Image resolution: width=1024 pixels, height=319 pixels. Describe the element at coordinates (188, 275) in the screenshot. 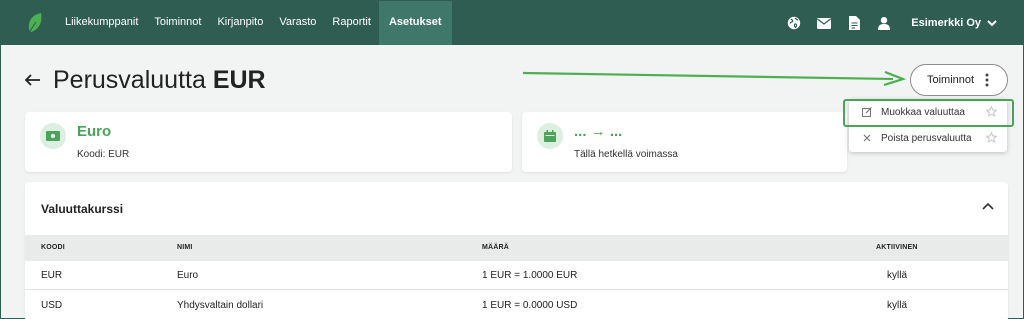

I see `cell-name: Euro` at that location.